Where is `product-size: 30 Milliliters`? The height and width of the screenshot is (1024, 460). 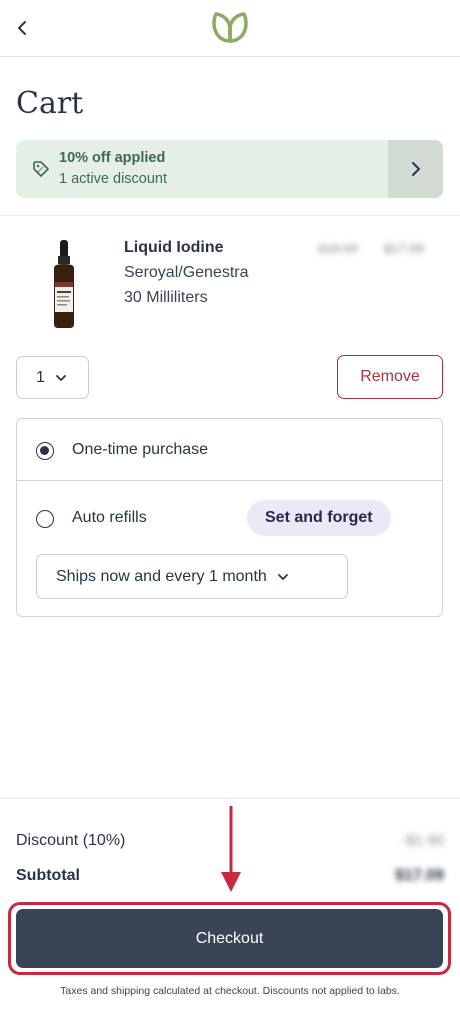 product-size: 30 Milliliters is located at coordinates (166, 297).